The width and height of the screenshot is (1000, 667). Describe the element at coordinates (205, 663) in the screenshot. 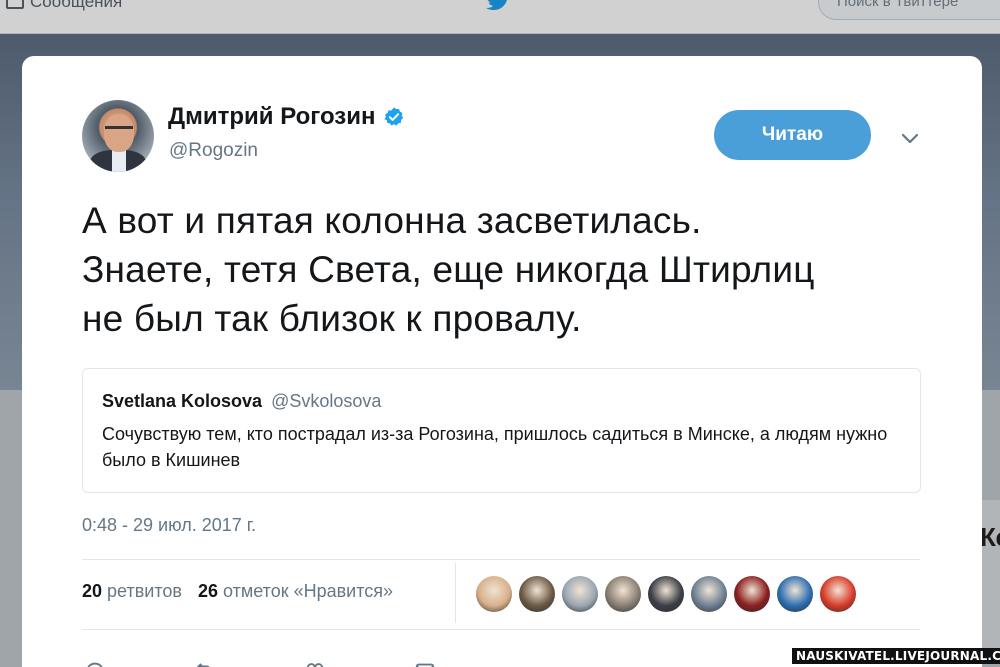

I see `retweet-icon` at that location.